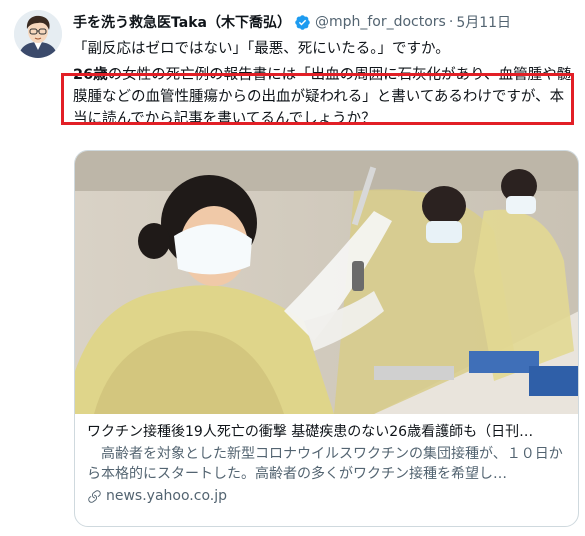  I want to click on avatar, so click(38, 34).